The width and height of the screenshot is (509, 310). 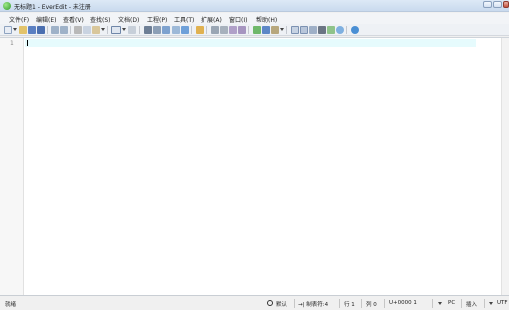 What do you see at coordinates (12, 43) in the screenshot?
I see `line-number: 1` at bounding box center [12, 43].